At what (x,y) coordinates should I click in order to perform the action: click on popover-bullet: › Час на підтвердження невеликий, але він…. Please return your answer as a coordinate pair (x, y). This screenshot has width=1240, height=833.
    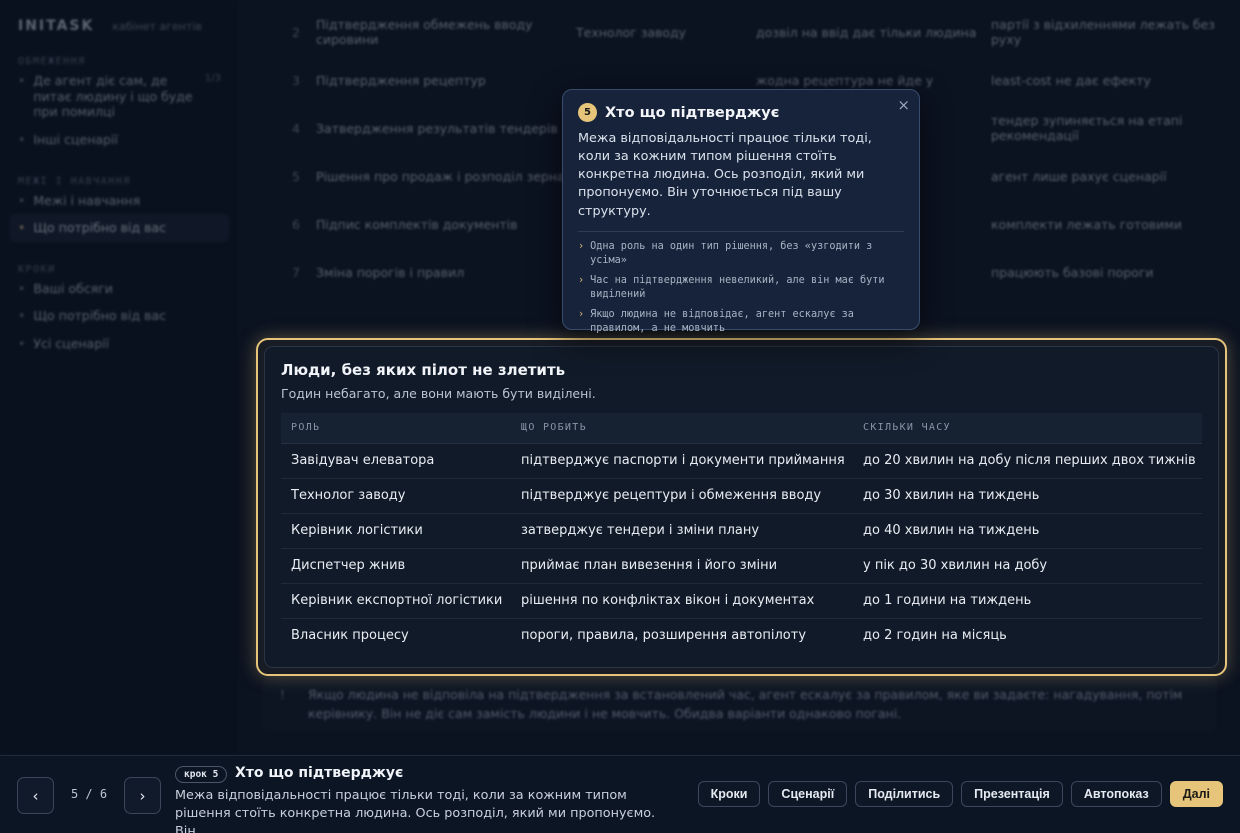
    Looking at the image, I should click on (741, 288).